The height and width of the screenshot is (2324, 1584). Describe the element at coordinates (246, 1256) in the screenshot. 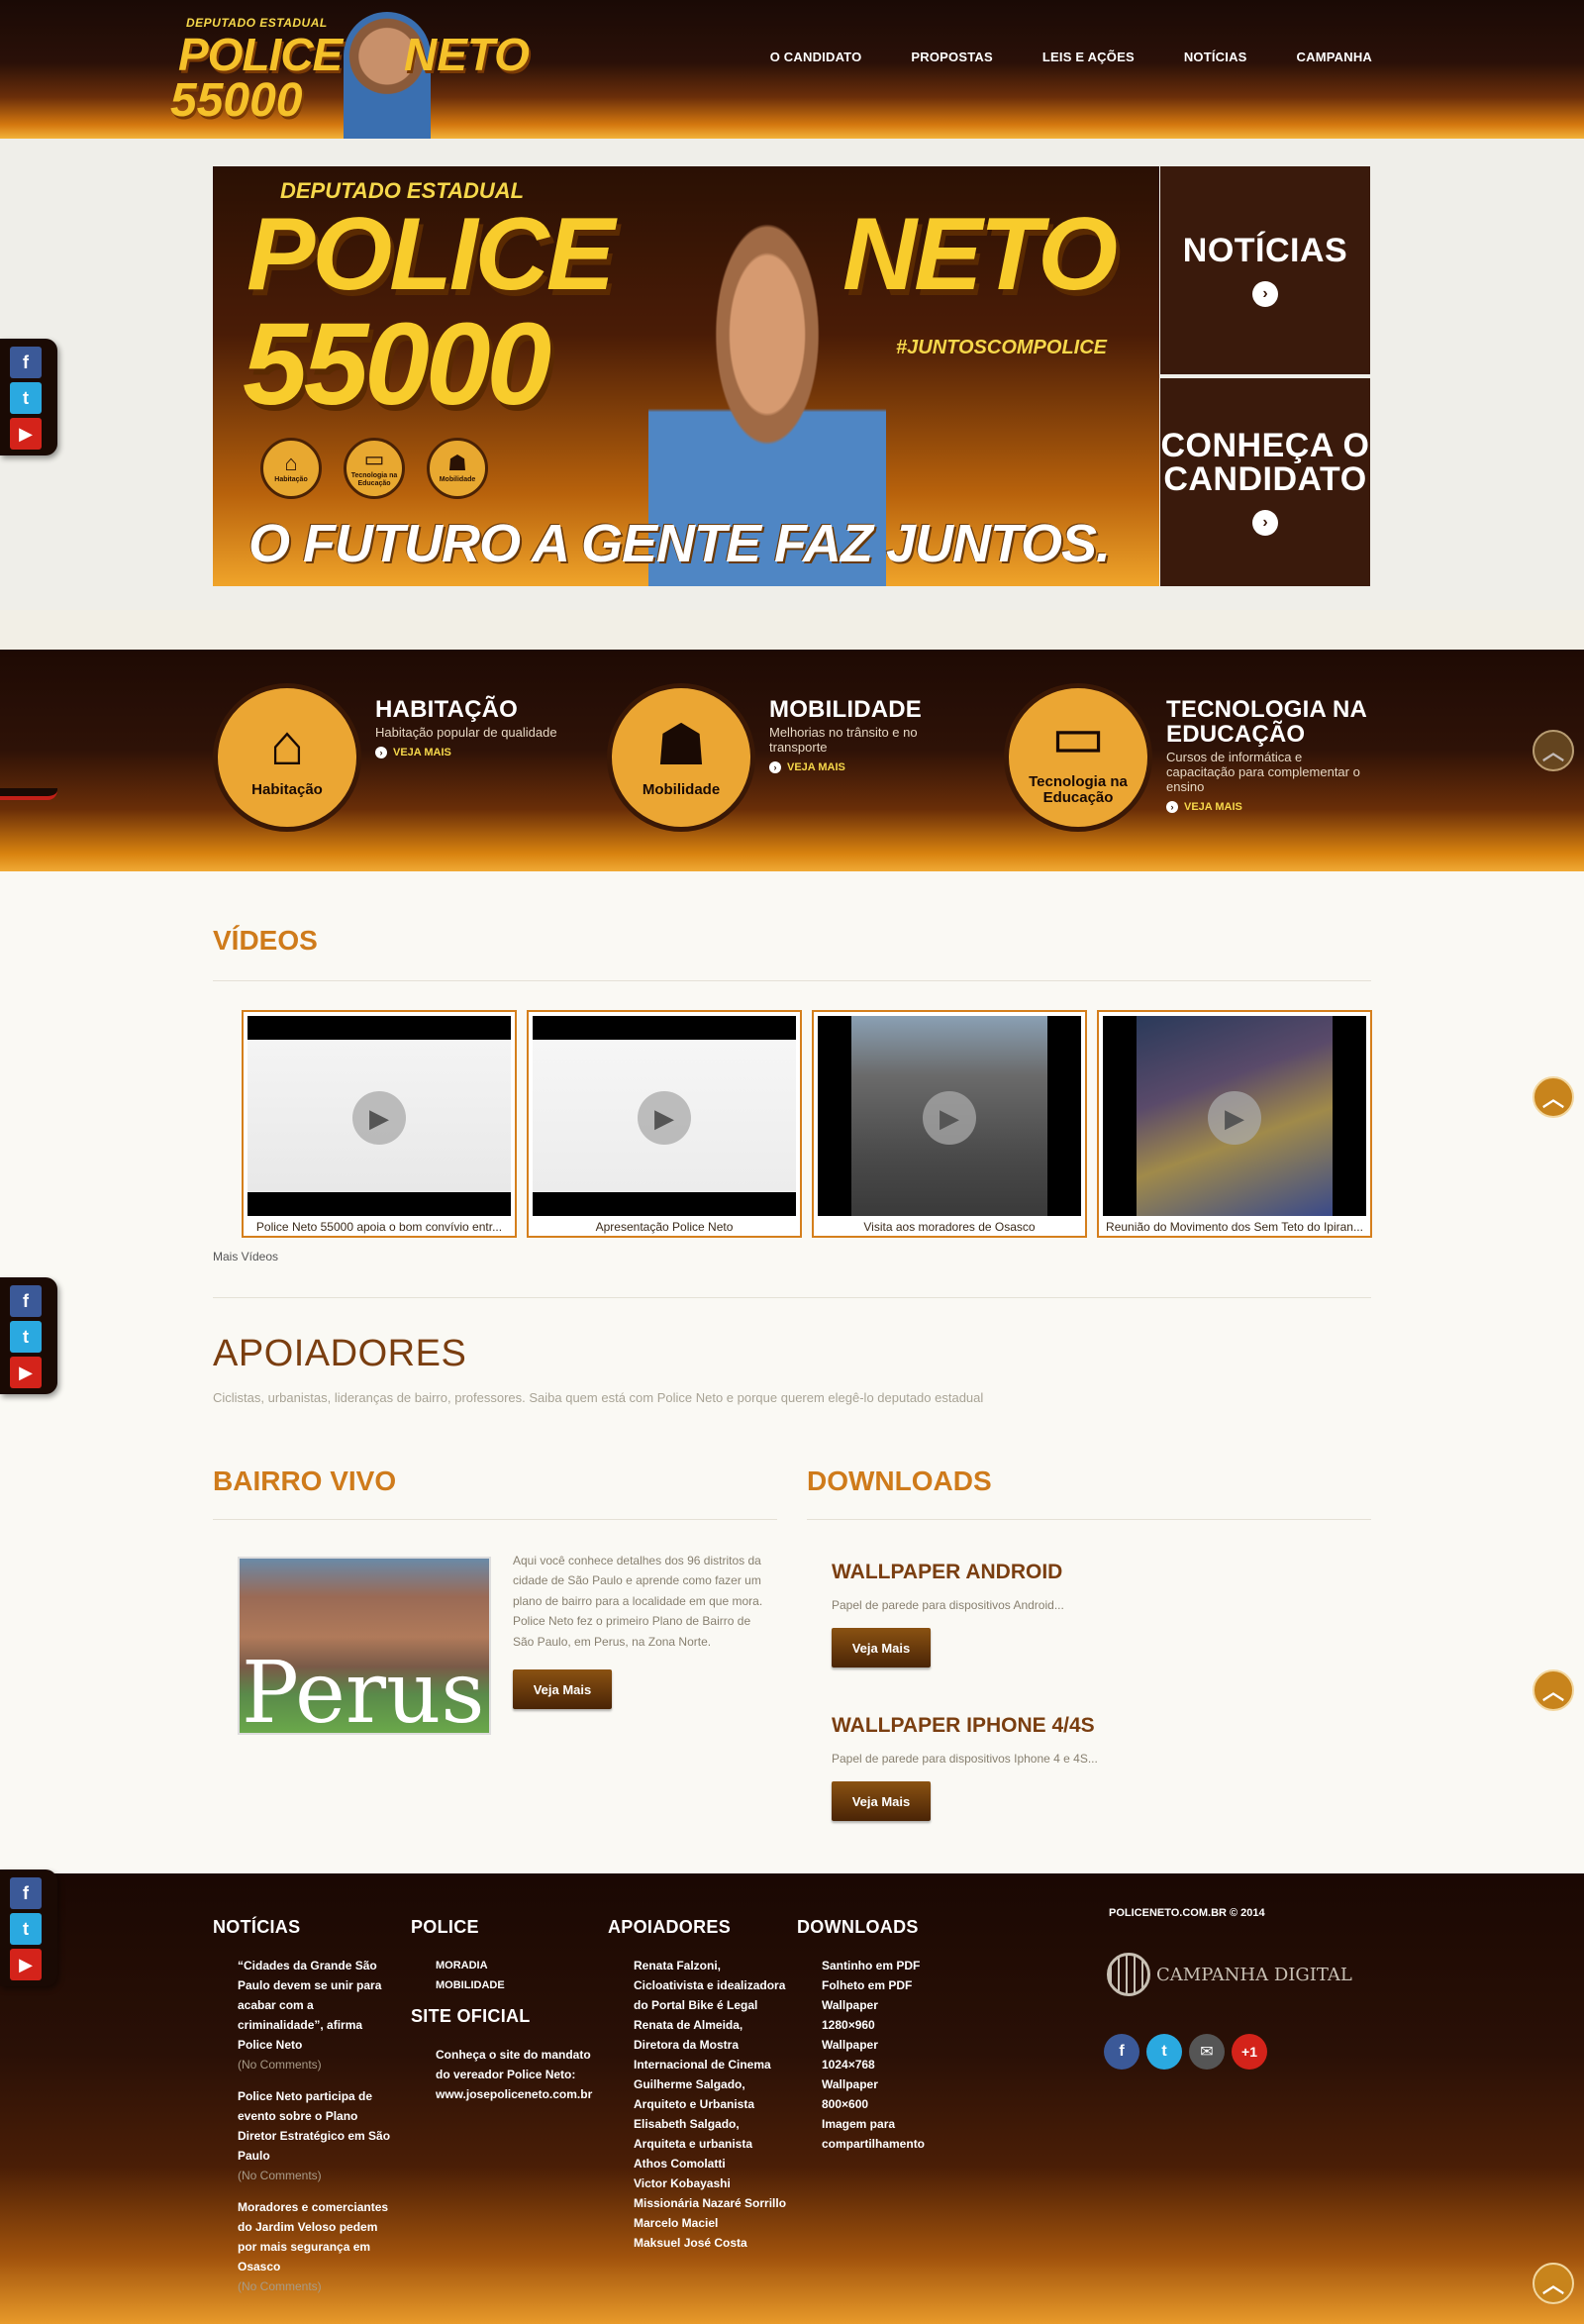

I see `mais-videos-link: Mais Vídeos` at that location.